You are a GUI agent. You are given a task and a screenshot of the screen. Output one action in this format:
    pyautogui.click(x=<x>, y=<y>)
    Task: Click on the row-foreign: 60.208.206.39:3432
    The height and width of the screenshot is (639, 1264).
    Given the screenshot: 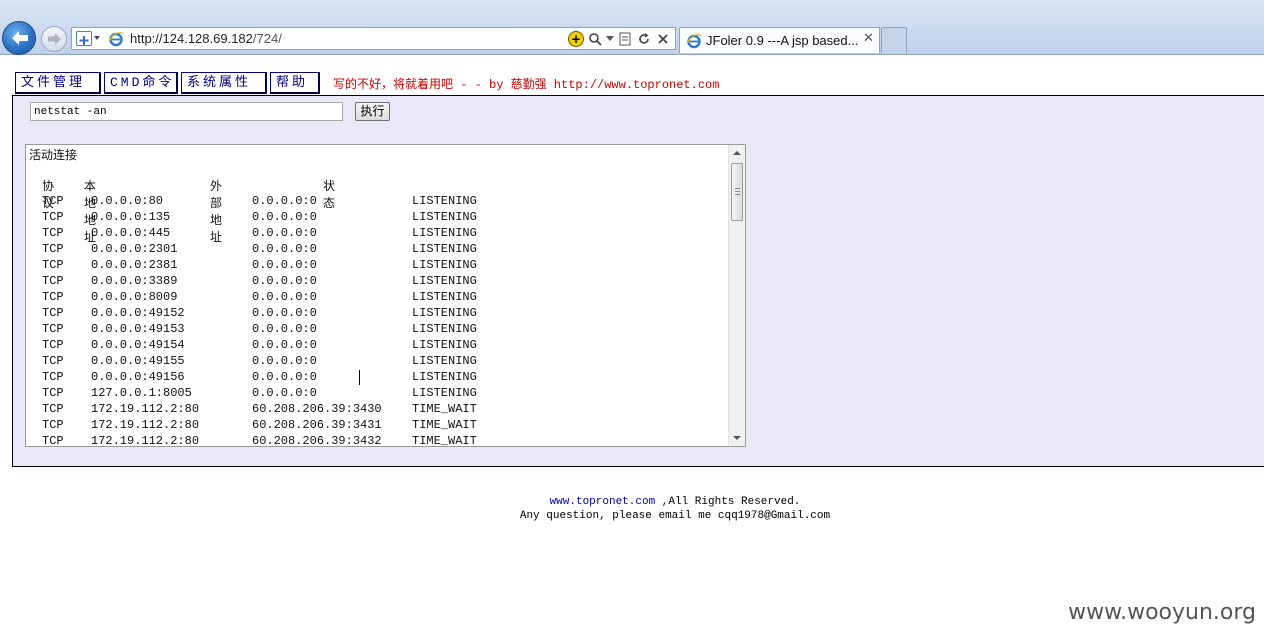 What is the action you would take?
    pyautogui.click(x=317, y=440)
    